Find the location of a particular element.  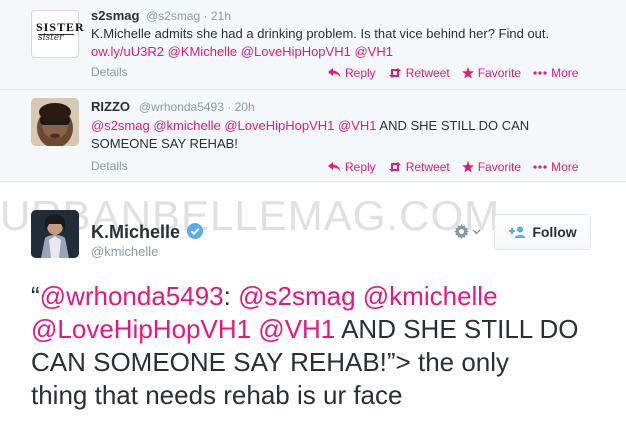

mention: @KMichelle is located at coordinates (203, 51).